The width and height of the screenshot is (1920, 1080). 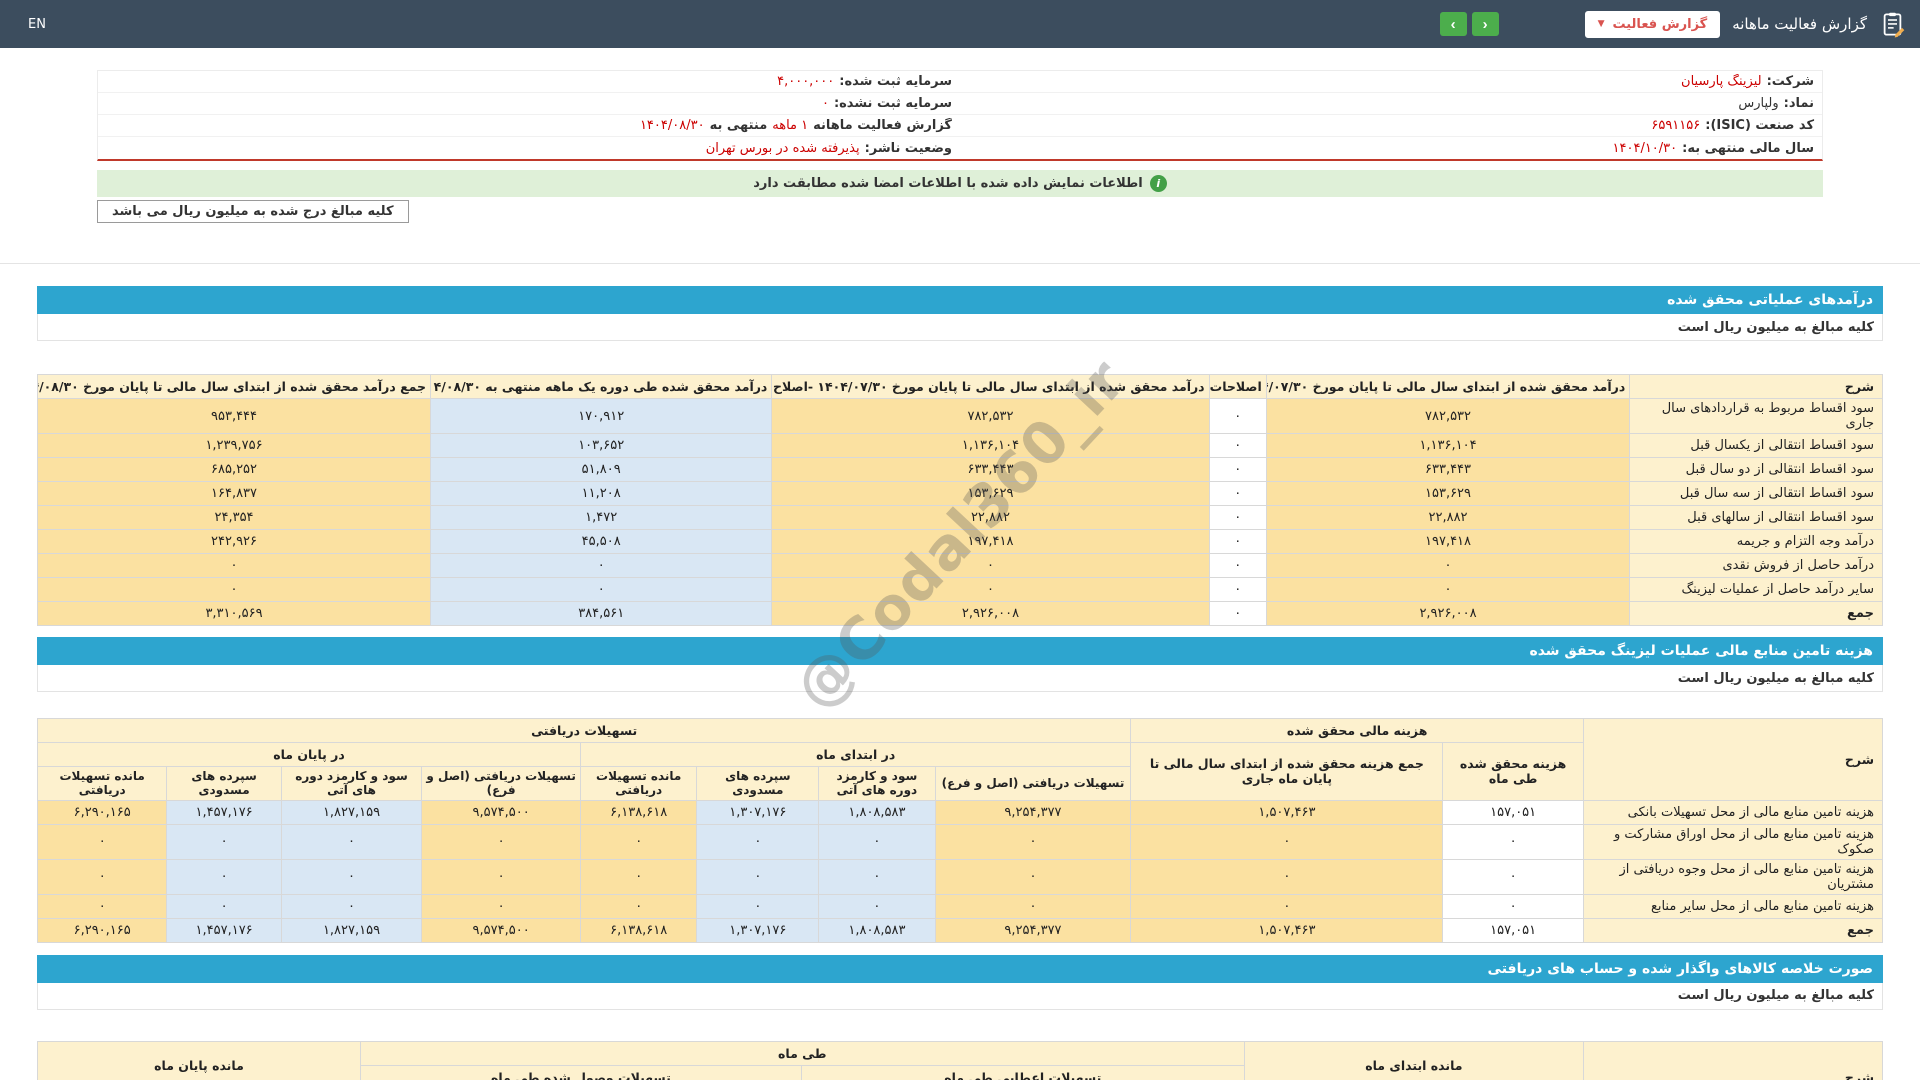 I want to click on language-toggle: EN, so click(x=37, y=24).